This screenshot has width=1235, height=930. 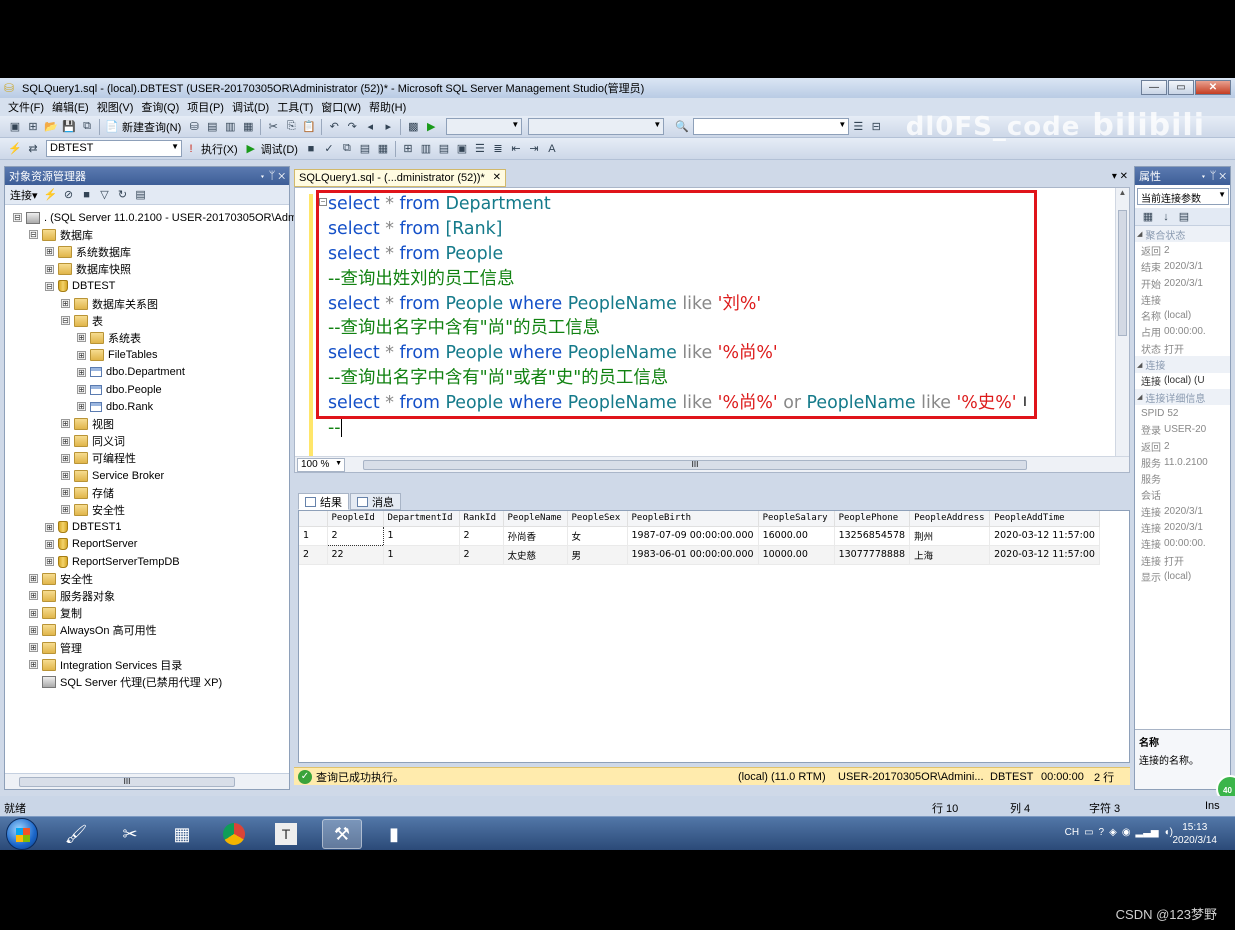 I want to click on hscroll-thumb: III, so click(x=127, y=782).